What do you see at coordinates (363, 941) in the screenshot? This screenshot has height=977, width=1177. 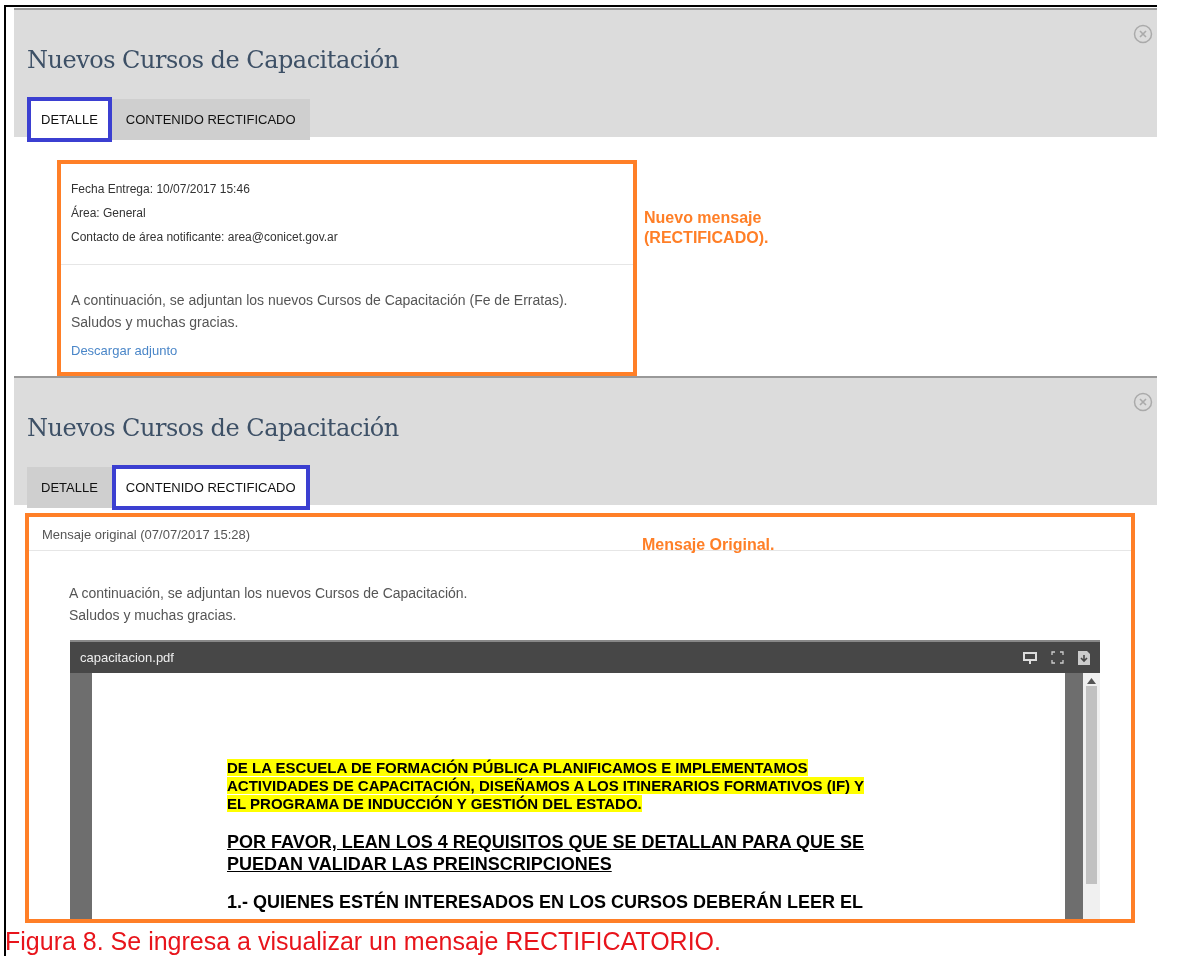 I see `figure-caption: Figura 8. Se ingresa a visualizar un mensaje RECTIFICATORIO.` at bounding box center [363, 941].